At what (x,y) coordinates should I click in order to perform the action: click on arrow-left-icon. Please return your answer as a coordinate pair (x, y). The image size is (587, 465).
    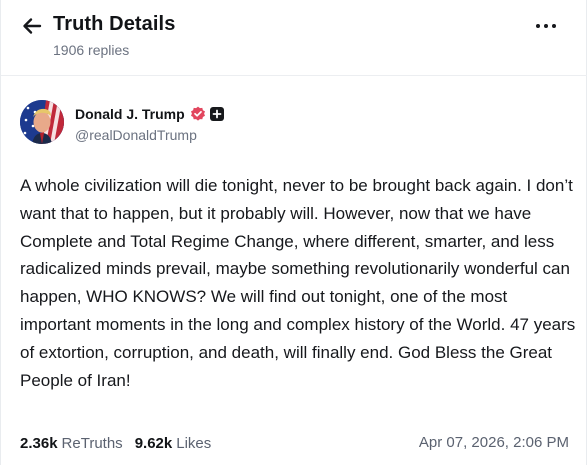
    Looking at the image, I should click on (32, 26).